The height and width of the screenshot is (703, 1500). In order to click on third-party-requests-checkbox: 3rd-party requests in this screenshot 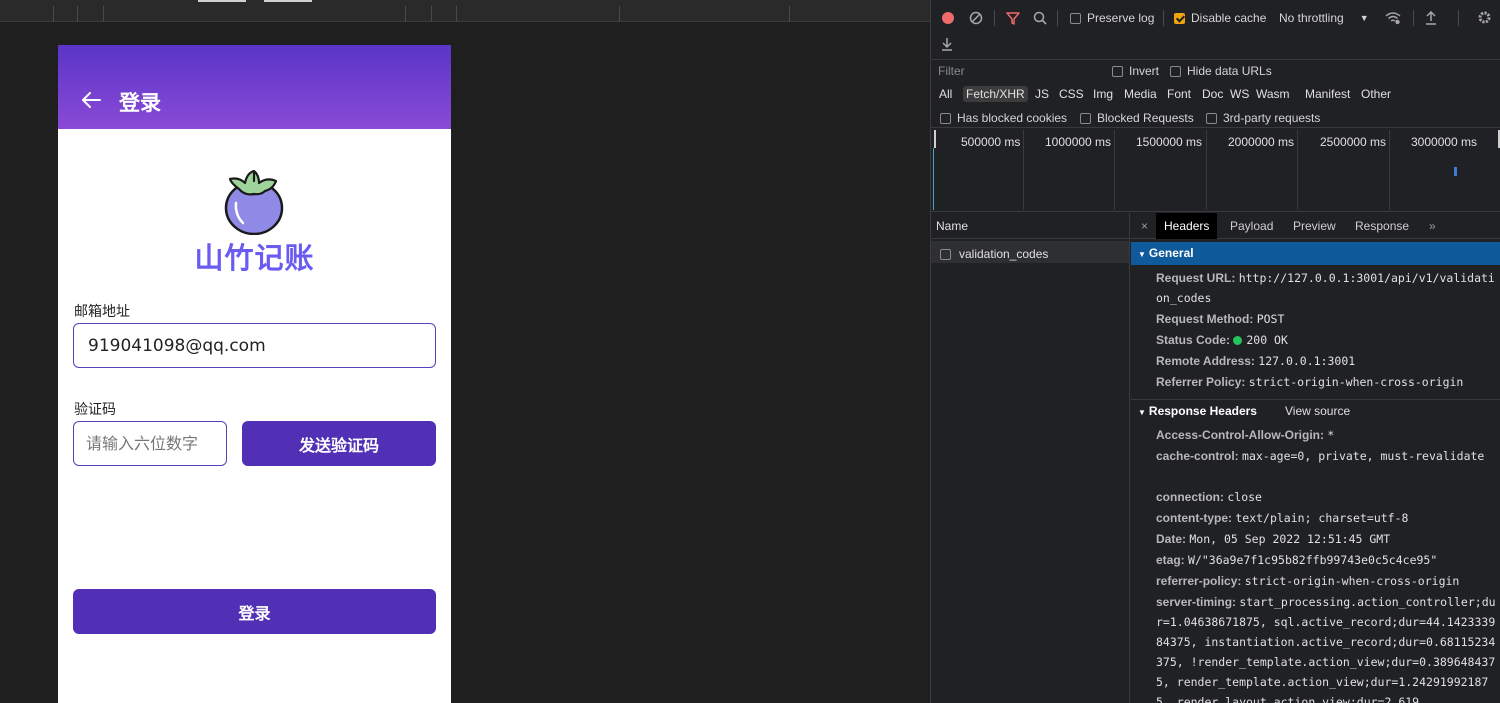, I will do `click(1263, 118)`.